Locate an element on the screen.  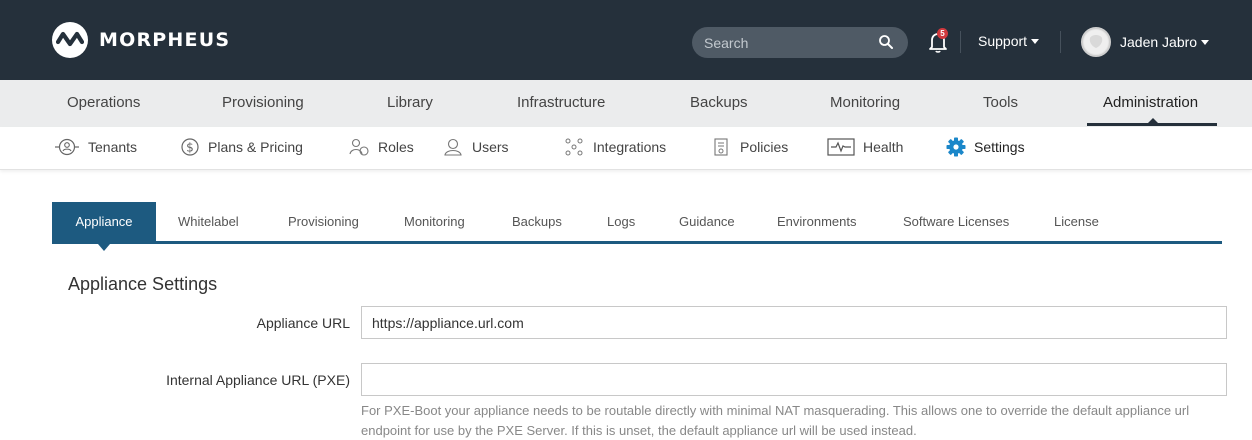
subnav-label: Policies is located at coordinates (764, 147).